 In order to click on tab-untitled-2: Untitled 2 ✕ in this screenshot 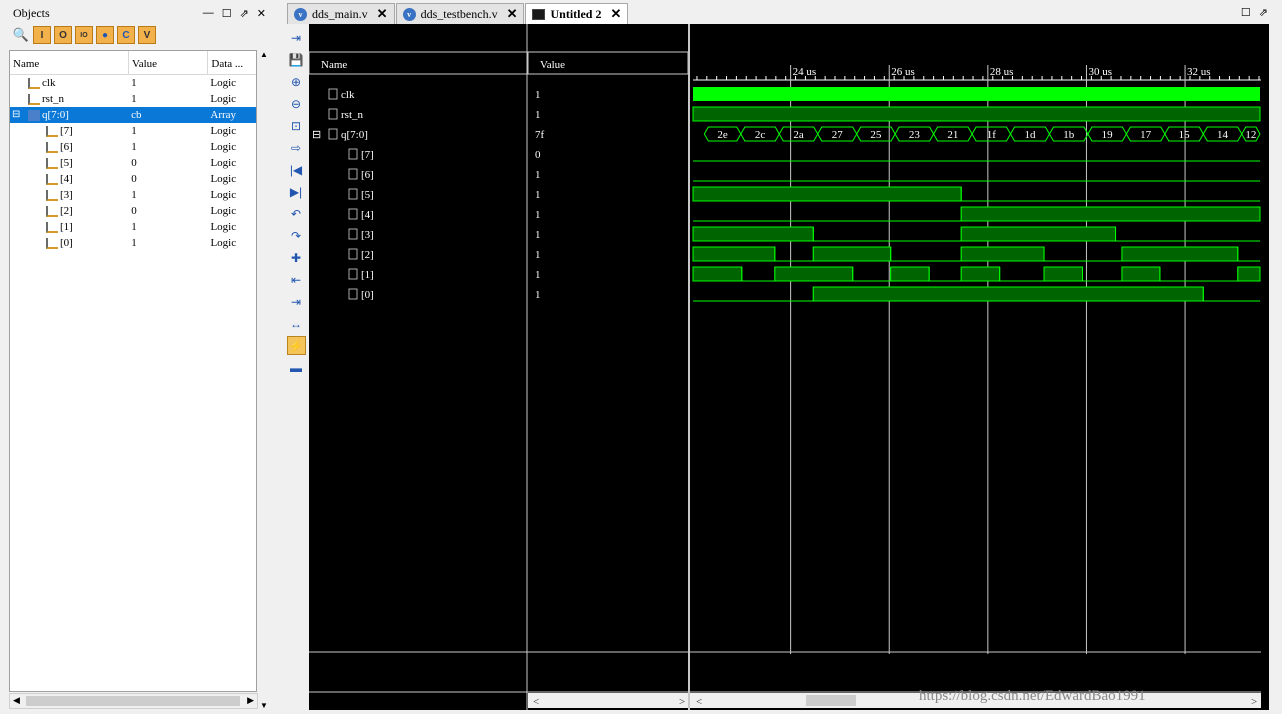, I will do `click(577, 13)`.